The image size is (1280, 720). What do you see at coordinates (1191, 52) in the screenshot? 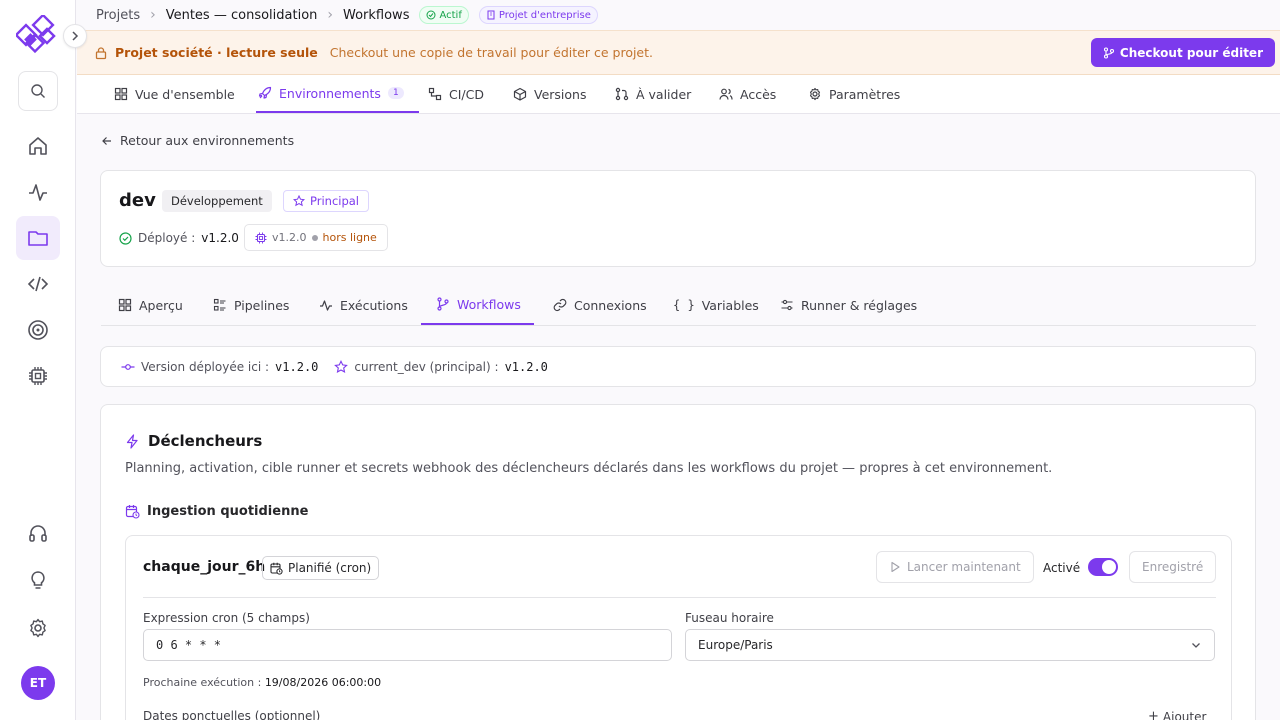
I see `checkout-label: Checkout pour éditer` at bounding box center [1191, 52].